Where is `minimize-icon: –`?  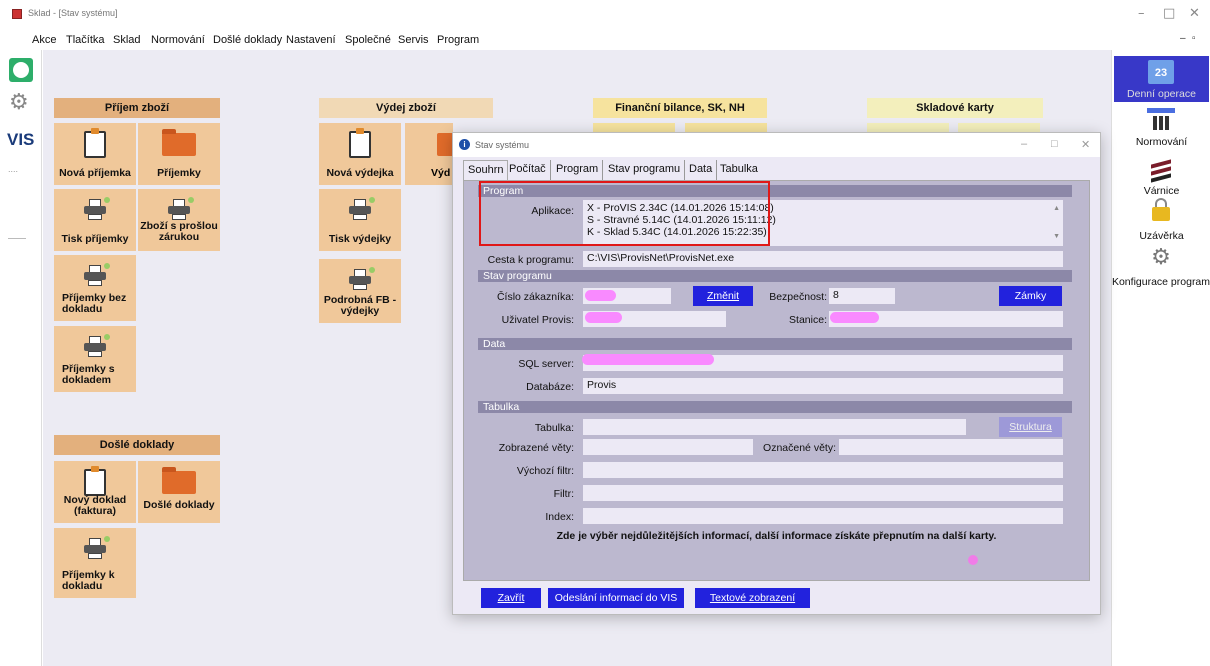
minimize-icon: – is located at coordinates (1141, 13).